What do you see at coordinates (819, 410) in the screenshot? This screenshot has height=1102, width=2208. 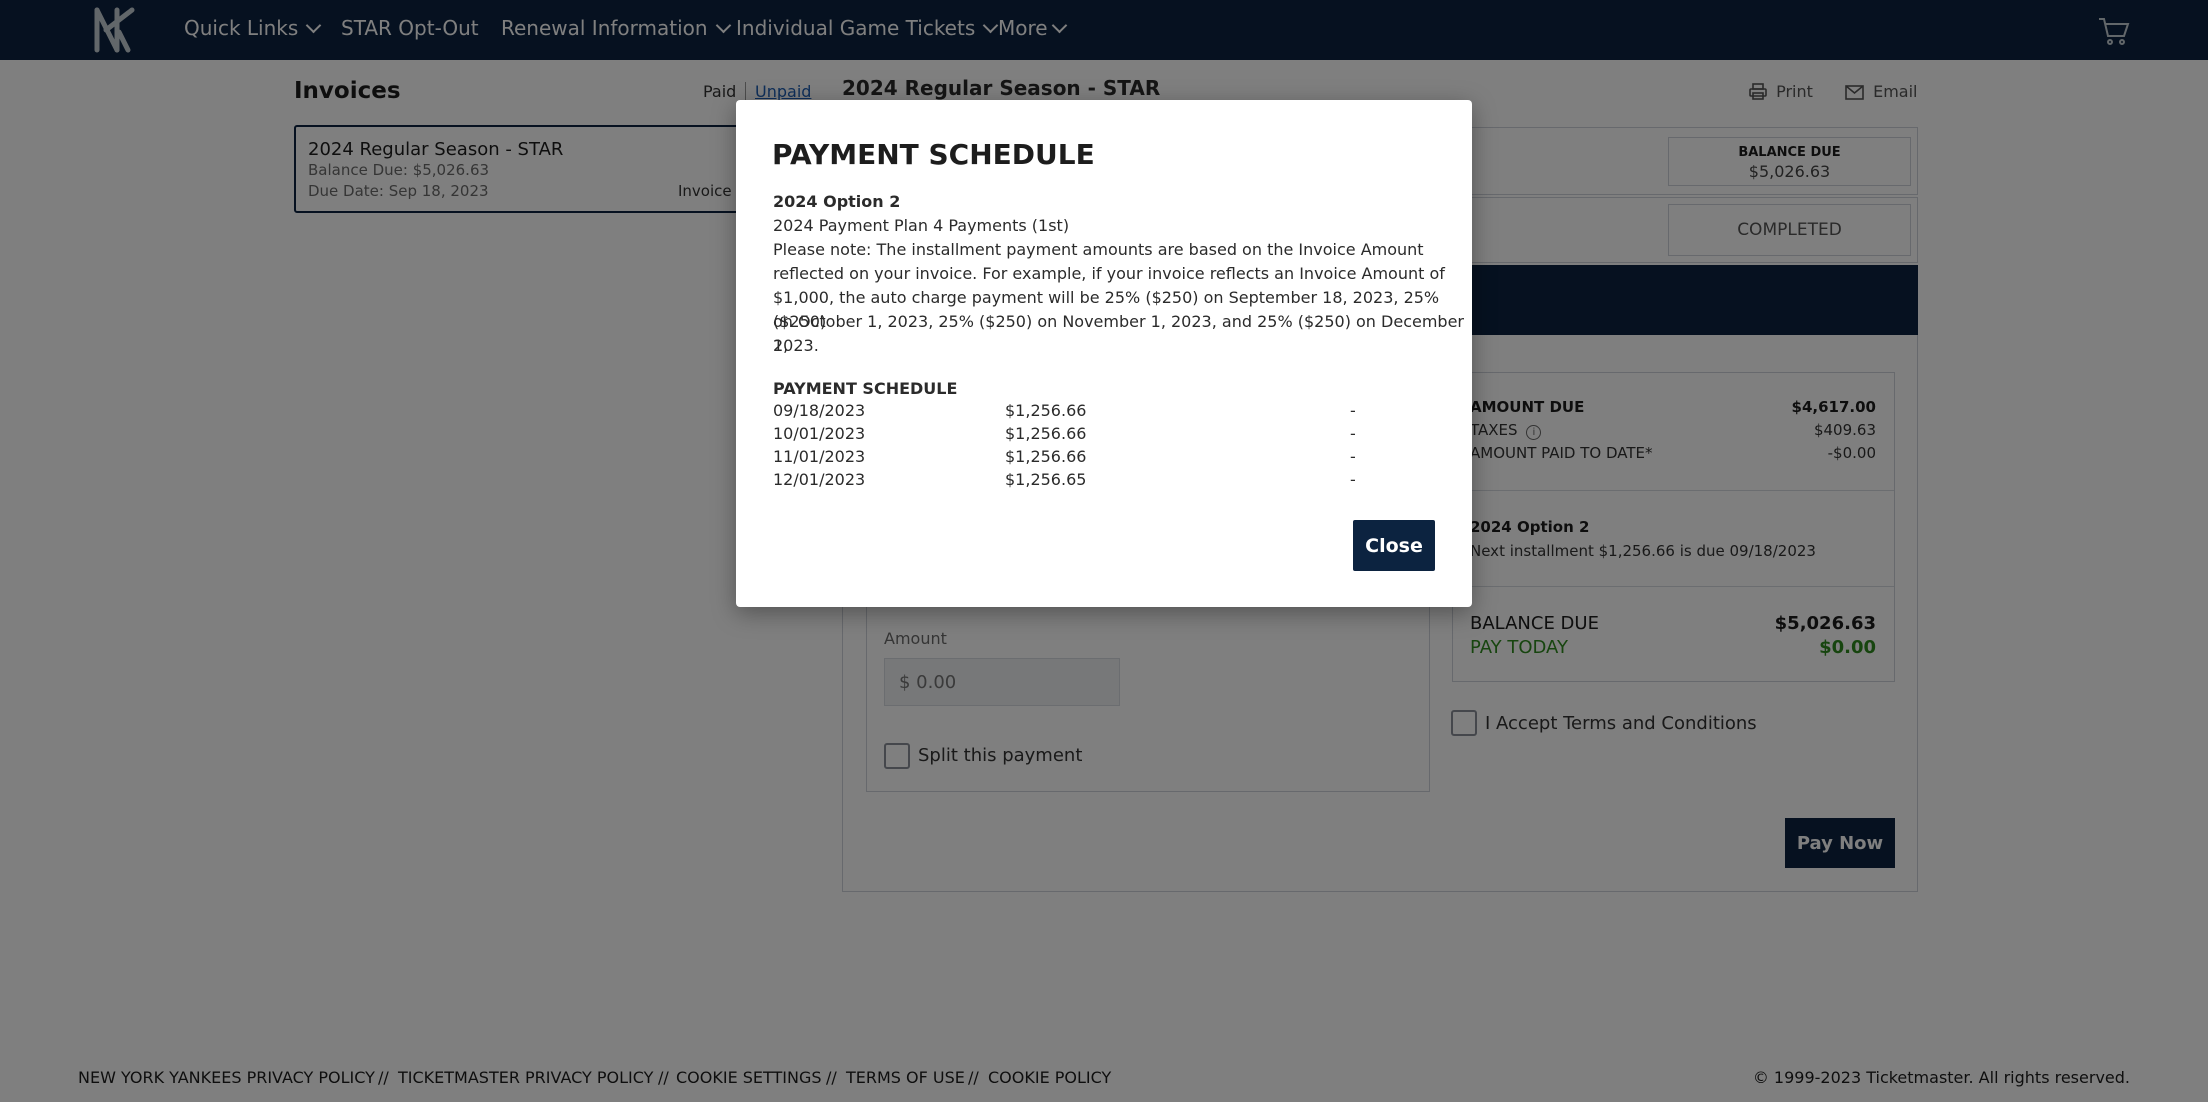 I see `schedule-date: 09/18/2023` at bounding box center [819, 410].